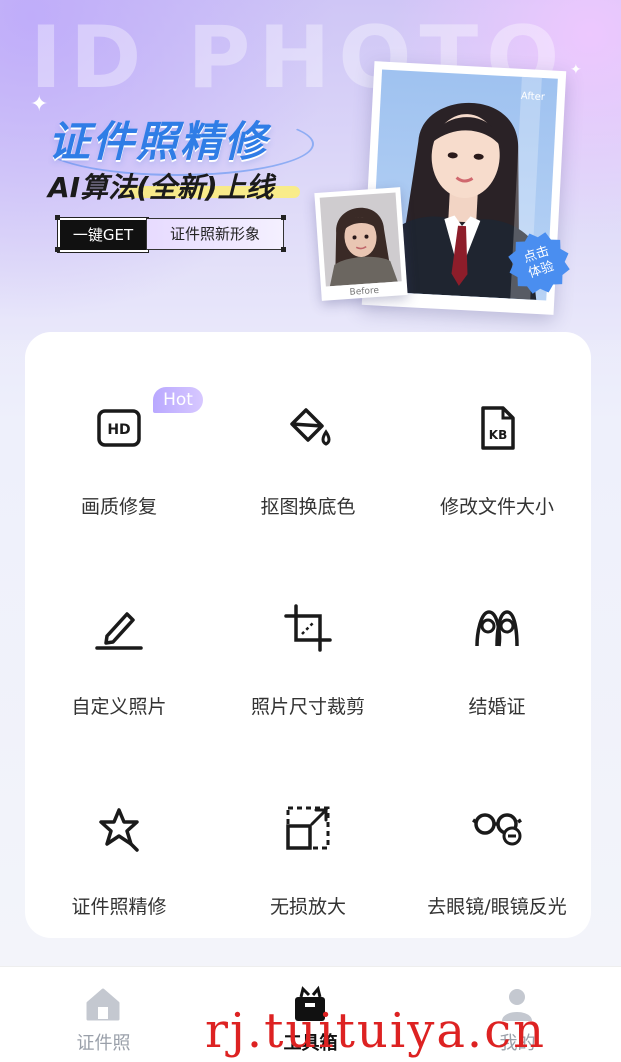  I want to click on tab-label: 证件照, so click(103, 1043).